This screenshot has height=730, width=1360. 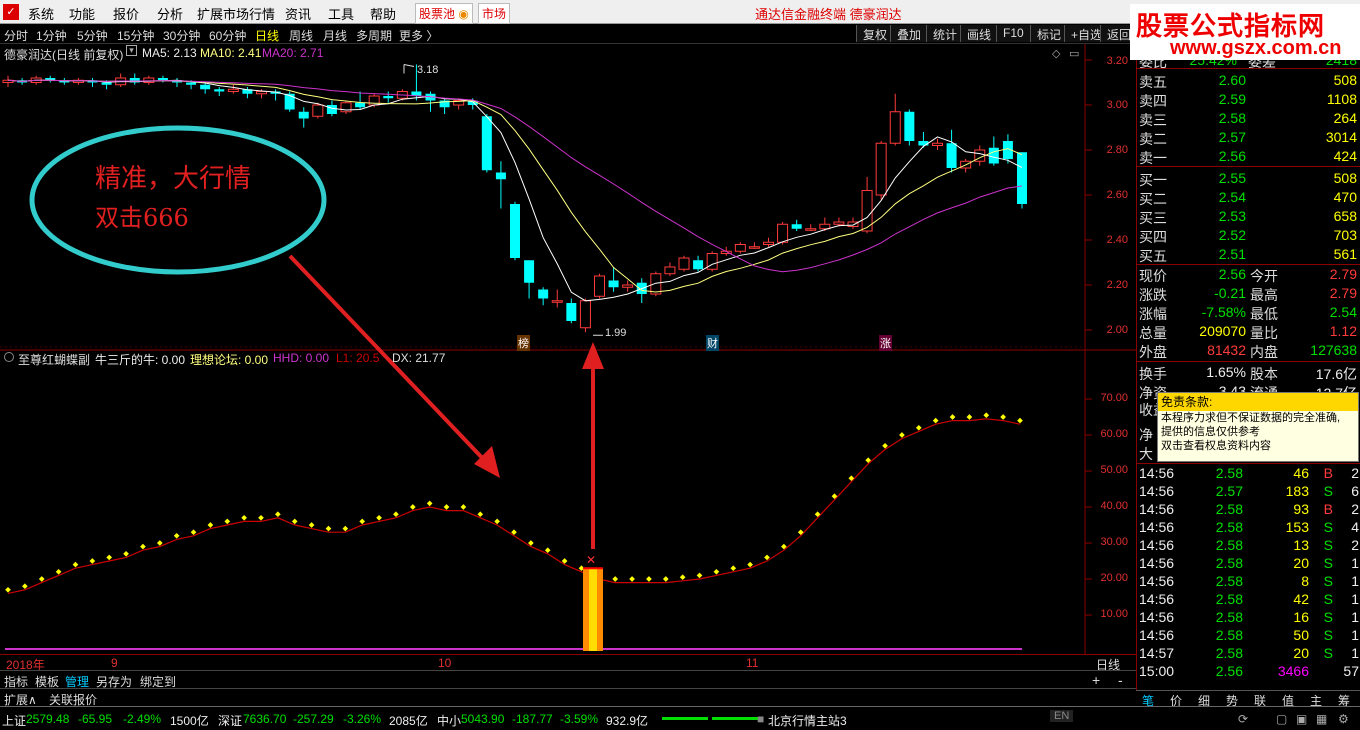 I want to click on period-tab-daily: 日线, so click(x=267, y=35).